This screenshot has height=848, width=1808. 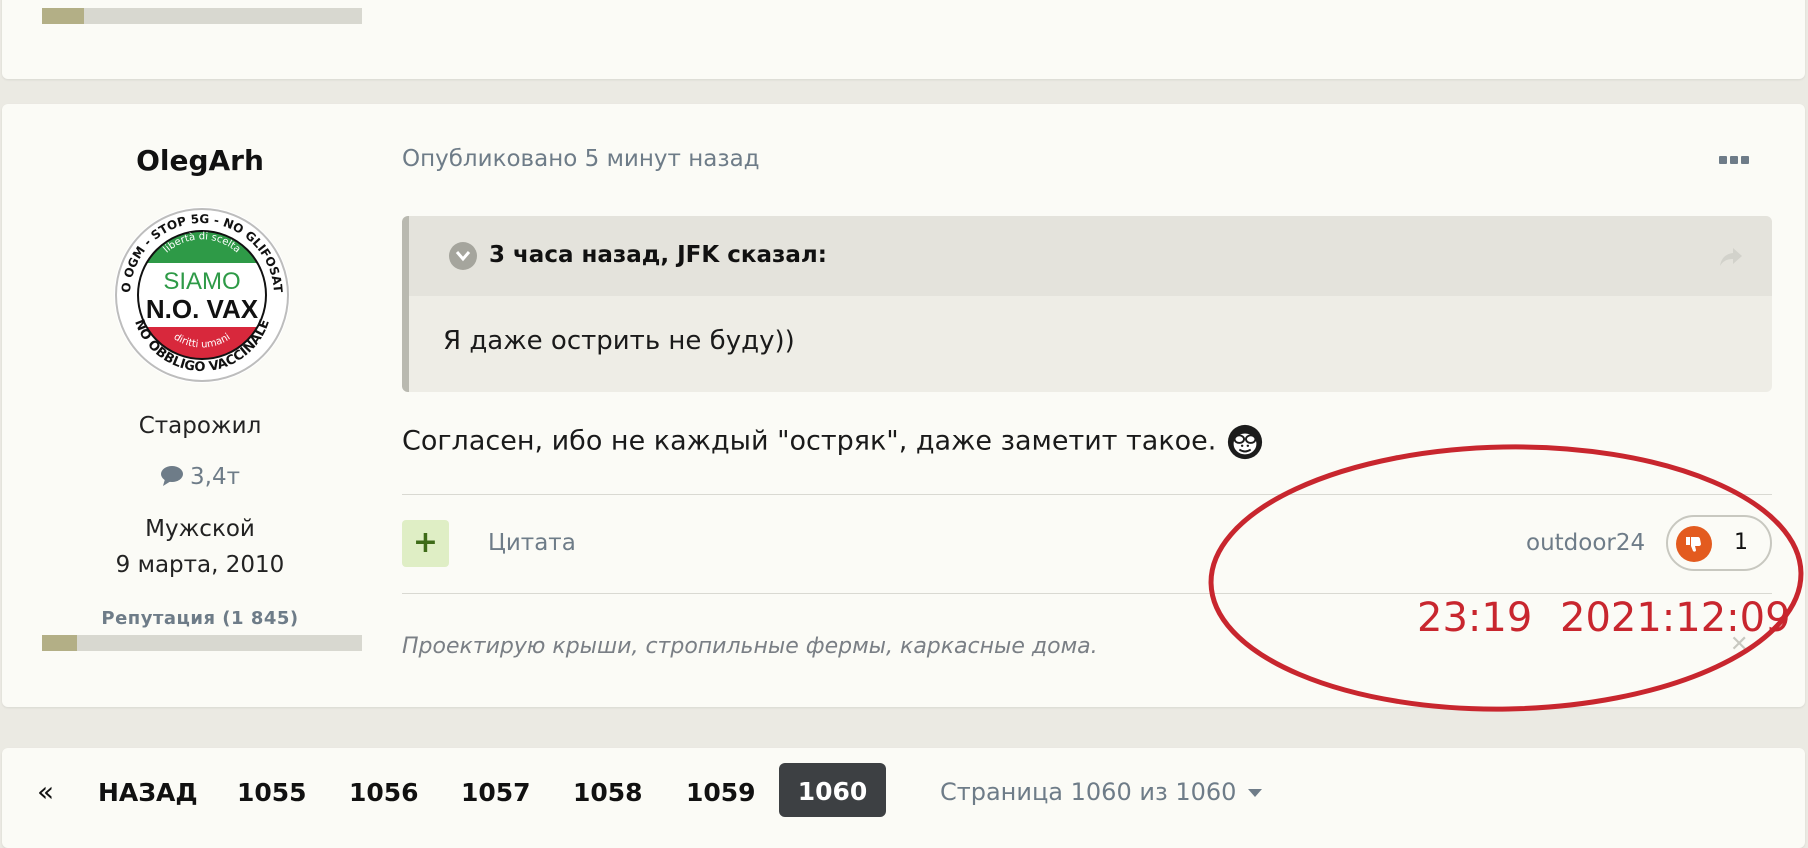 I want to click on chevron-down-icon, so click(x=463, y=256).